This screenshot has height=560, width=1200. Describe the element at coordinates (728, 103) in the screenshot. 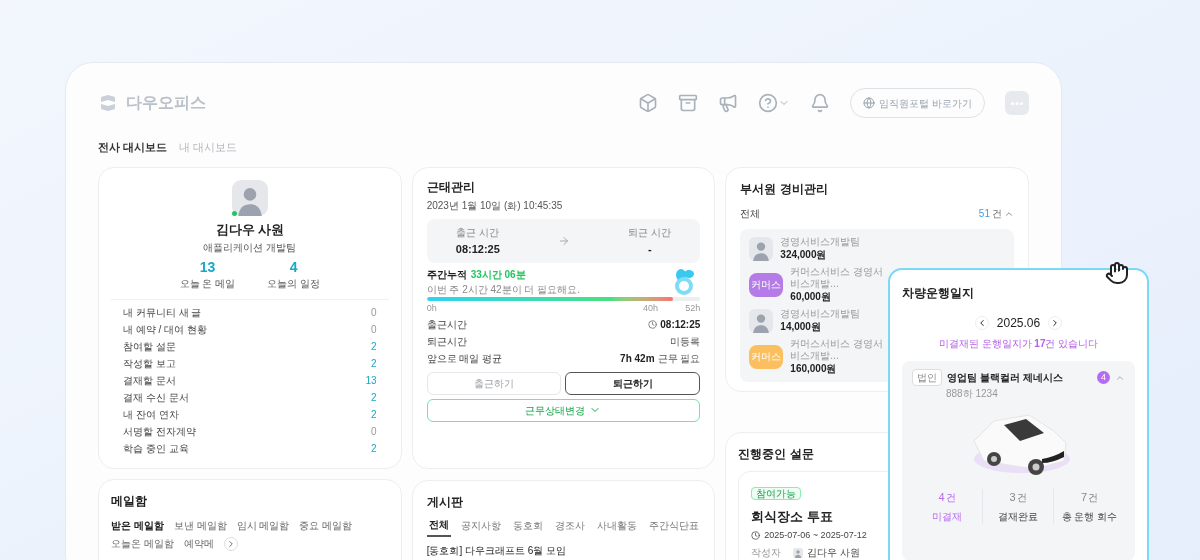

I see `megaphone-icon` at that location.